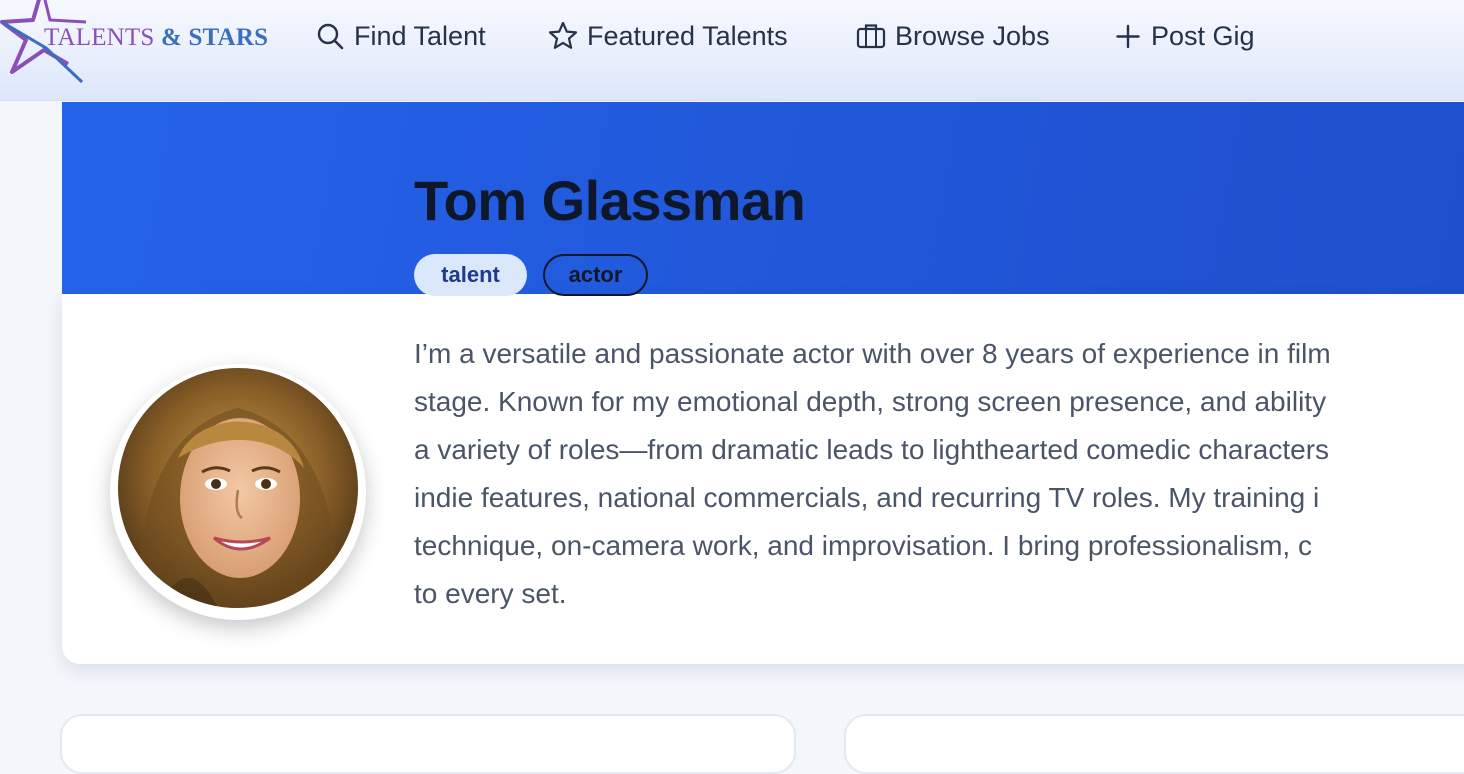 The height and width of the screenshot is (774, 1464). What do you see at coordinates (1128, 36) in the screenshot?
I see `plus-icon` at bounding box center [1128, 36].